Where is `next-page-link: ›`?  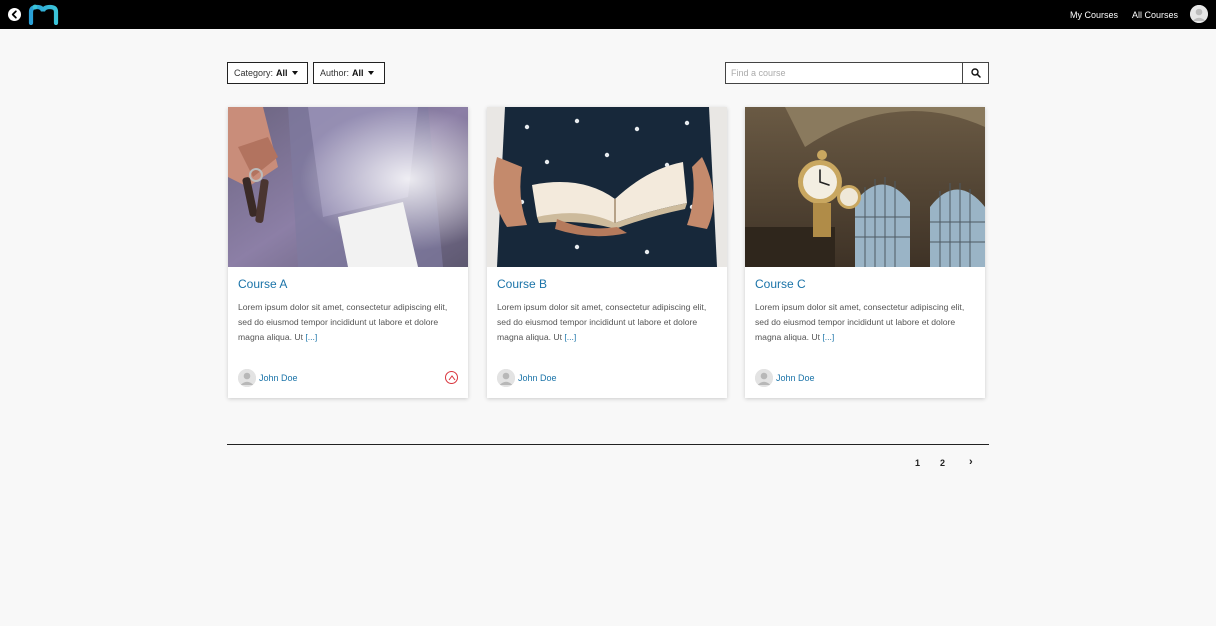
next-page-link: › is located at coordinates (971, 462).